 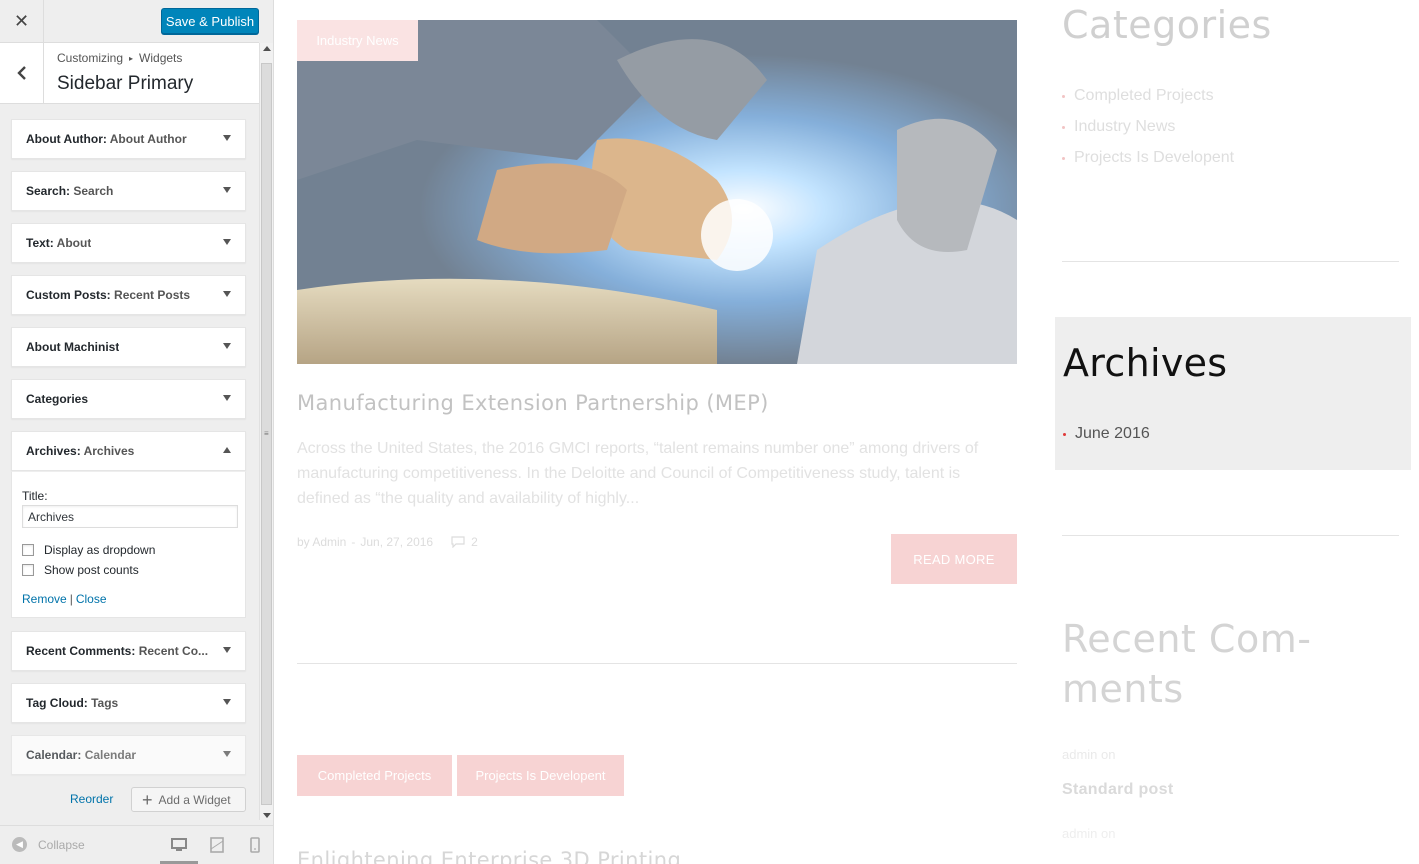 What do you see at coordinates (1144, 95) in the screenshot?
I see `category-link-label: Completed Projects` at bounding box center [1144, 95].